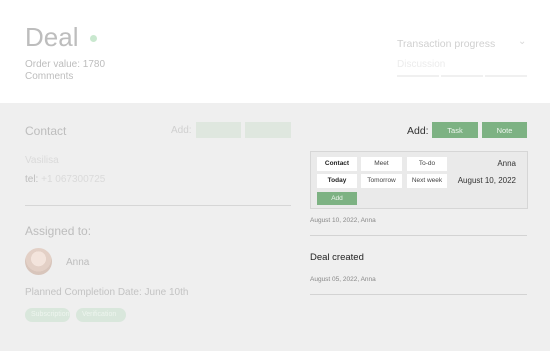 This screenshot has height=351, width=550. Describe the element at coordinates (427, 164) in the screenshot. I see `task-type-todo: To-do` at that location.